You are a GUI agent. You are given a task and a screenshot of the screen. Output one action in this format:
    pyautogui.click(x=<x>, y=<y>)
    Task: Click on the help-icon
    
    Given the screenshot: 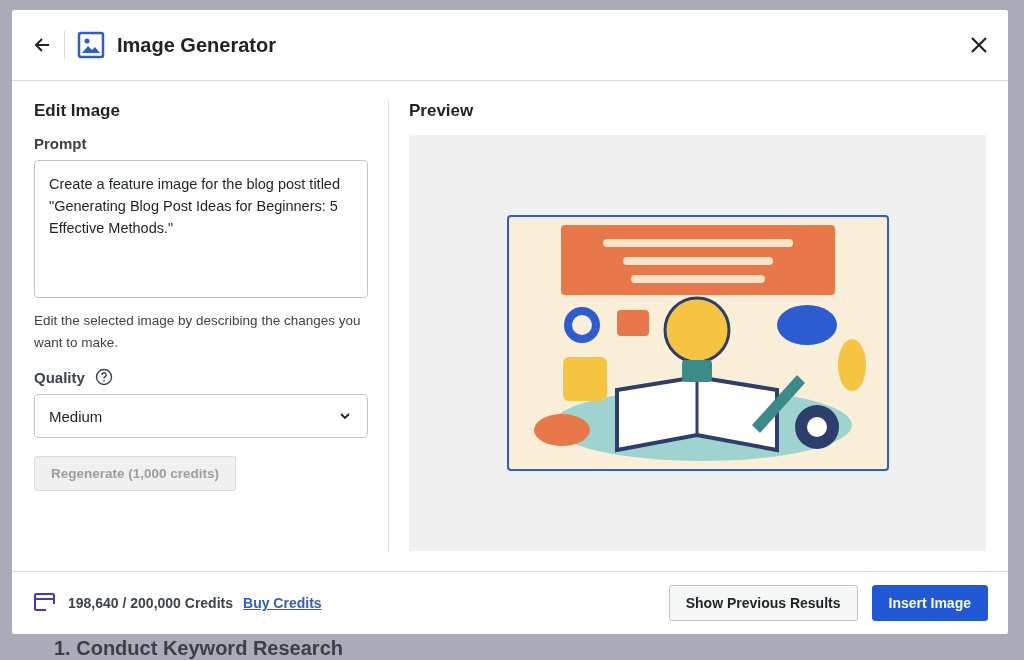 What is the action you would take?
    pyautogui.click(x=103, y=377)
    